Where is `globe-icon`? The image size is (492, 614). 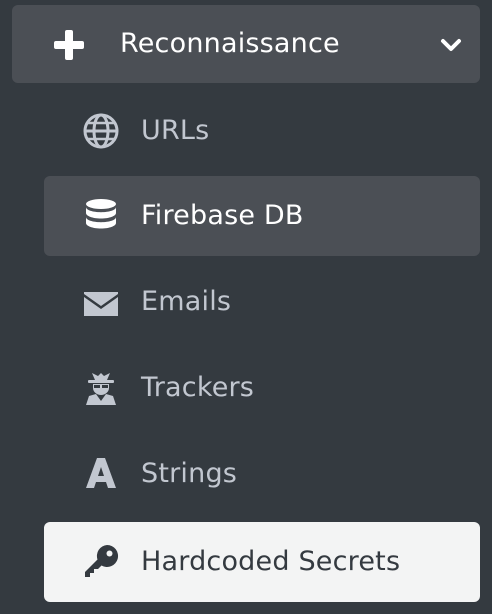
globe-icon is located at coordinates (101, 131).